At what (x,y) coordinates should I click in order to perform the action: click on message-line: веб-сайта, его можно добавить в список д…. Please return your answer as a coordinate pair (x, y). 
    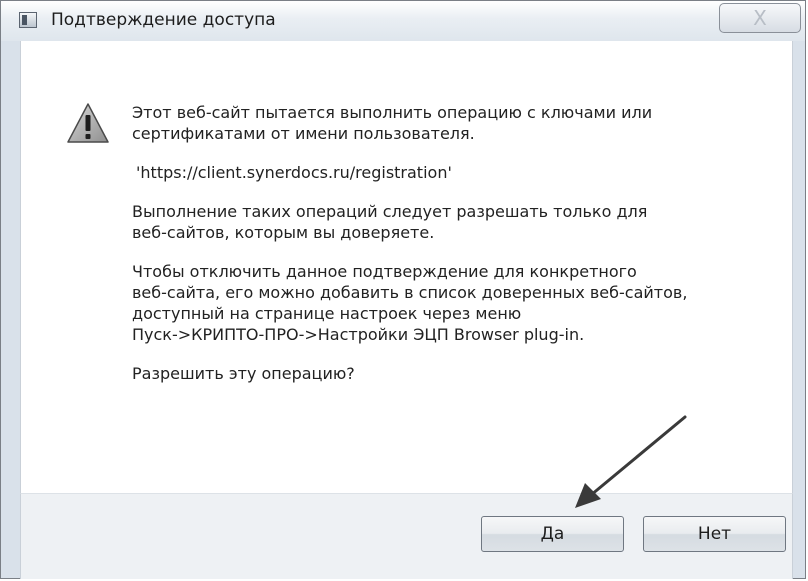
    Looking at the image, I should click on (410, 292).